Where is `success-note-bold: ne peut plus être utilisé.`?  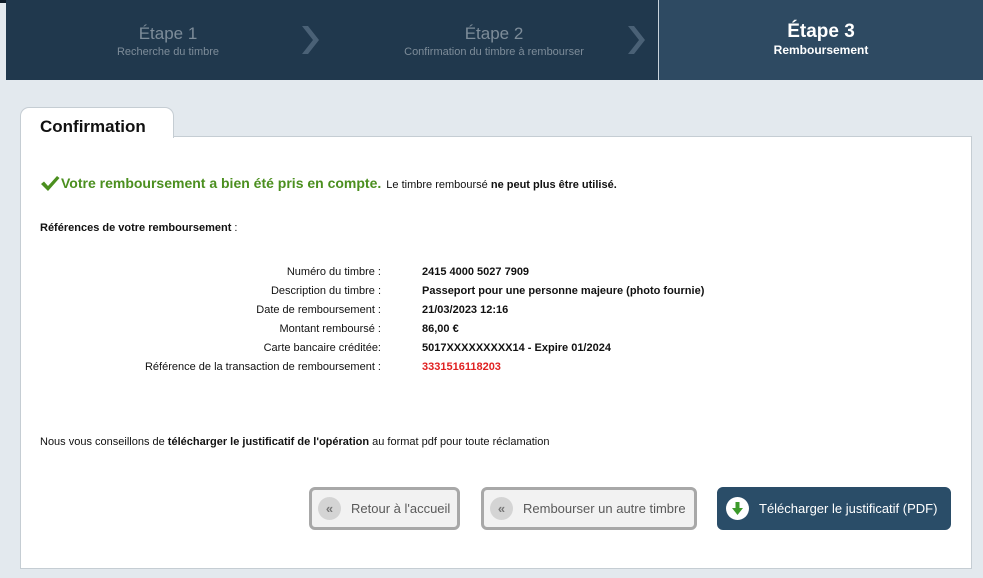
success-note-bold: ne peut plus être utilisé. is located at coordinates (553, 185).